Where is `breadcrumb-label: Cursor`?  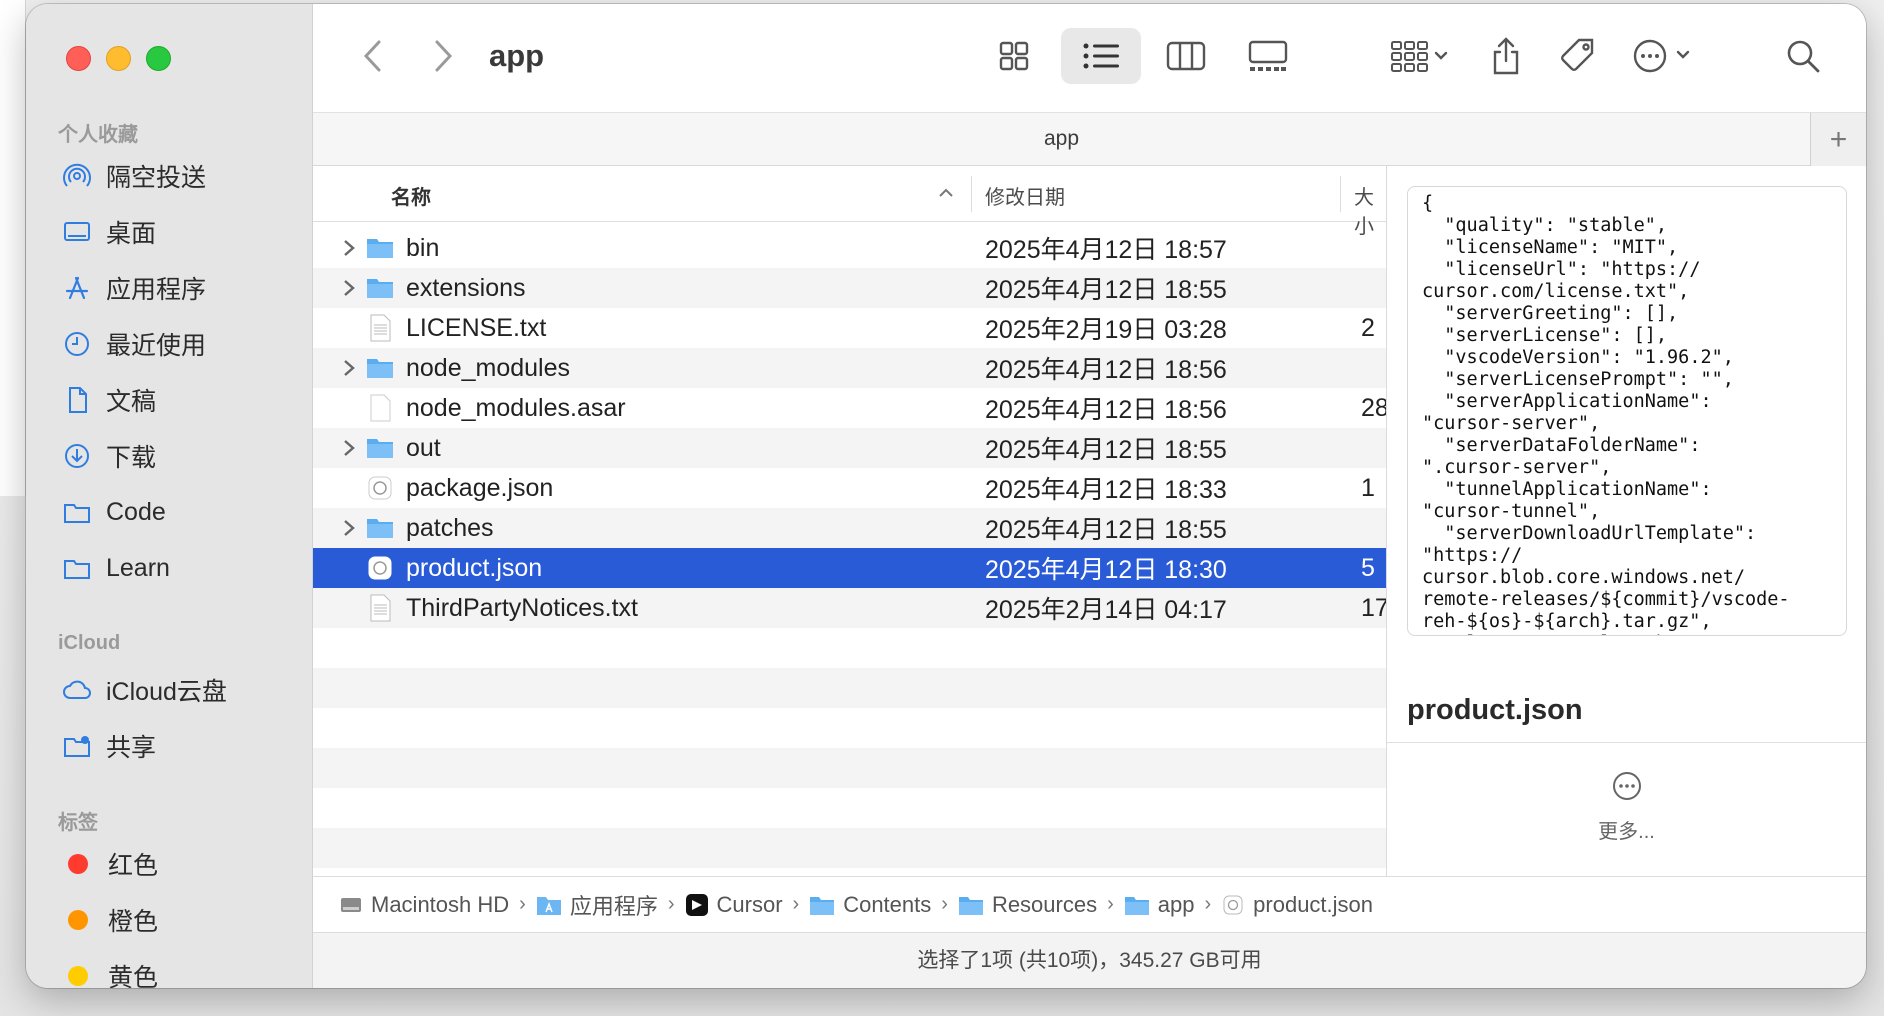
breadcrumb-label: Cursor is located at coordinates (749, 904).